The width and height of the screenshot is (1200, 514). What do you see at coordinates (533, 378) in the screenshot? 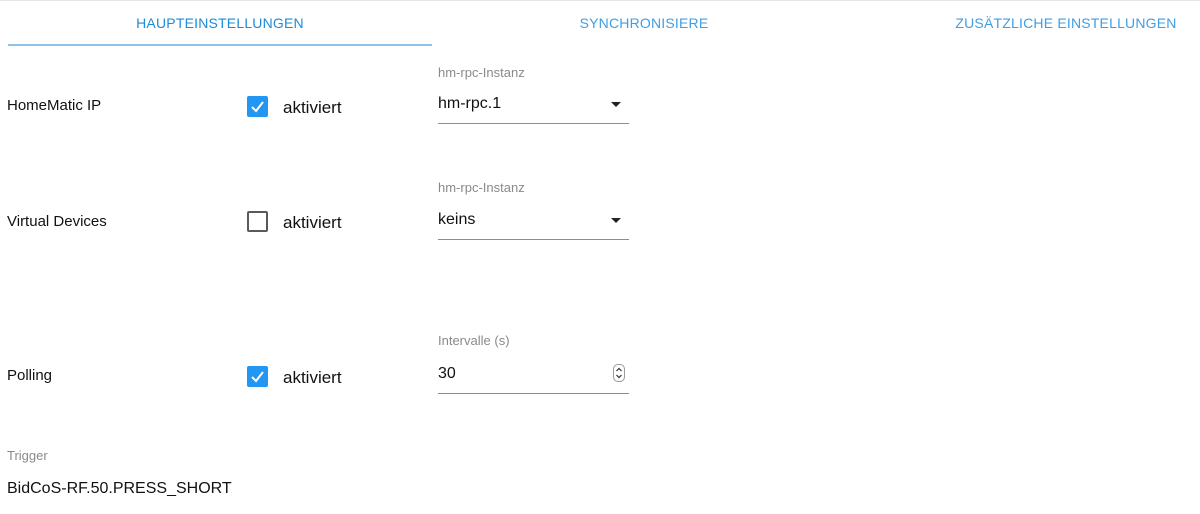
I see `polling-interval-input: 30` at bounding box center [533, 378].